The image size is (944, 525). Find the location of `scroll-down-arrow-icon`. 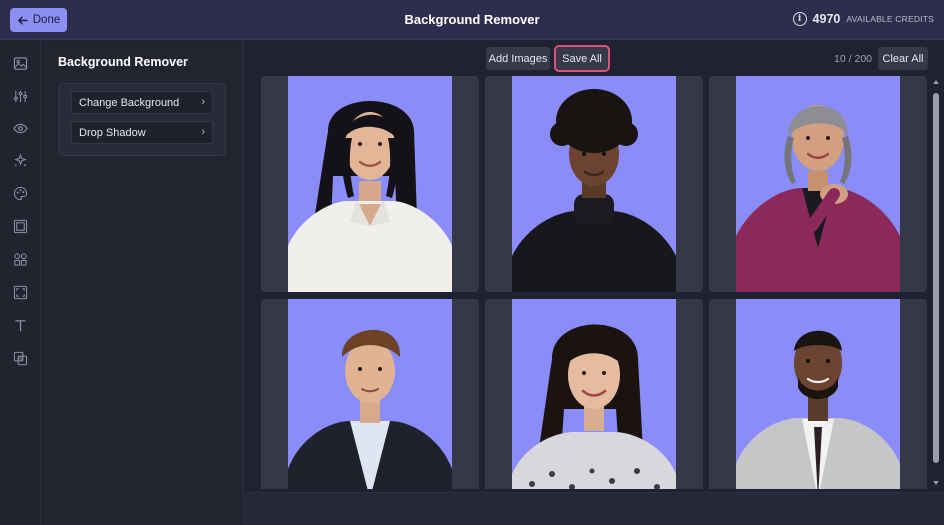

scroll-down-arrow-icon is located at coordinates (936, 483).